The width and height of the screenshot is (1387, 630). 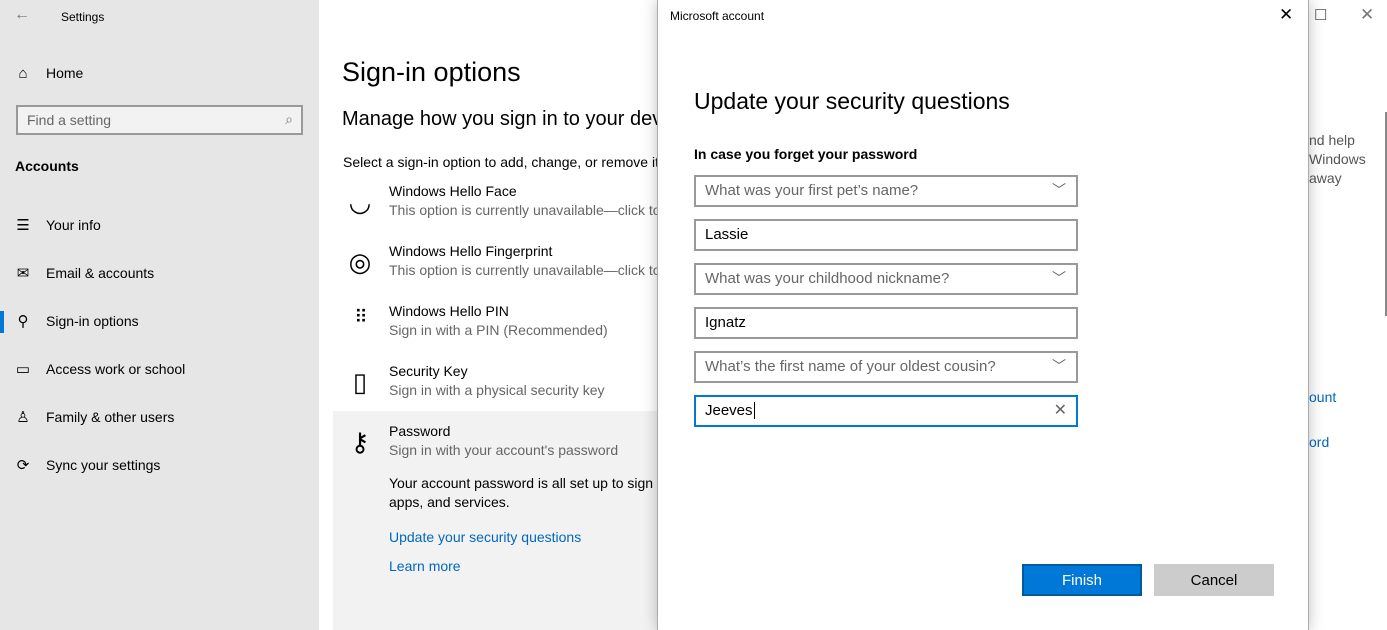 What do you see at coordinates (22, 15) in the screenshot?
I see `back-arrow-icon: ←` at bounding box center [22, 15].